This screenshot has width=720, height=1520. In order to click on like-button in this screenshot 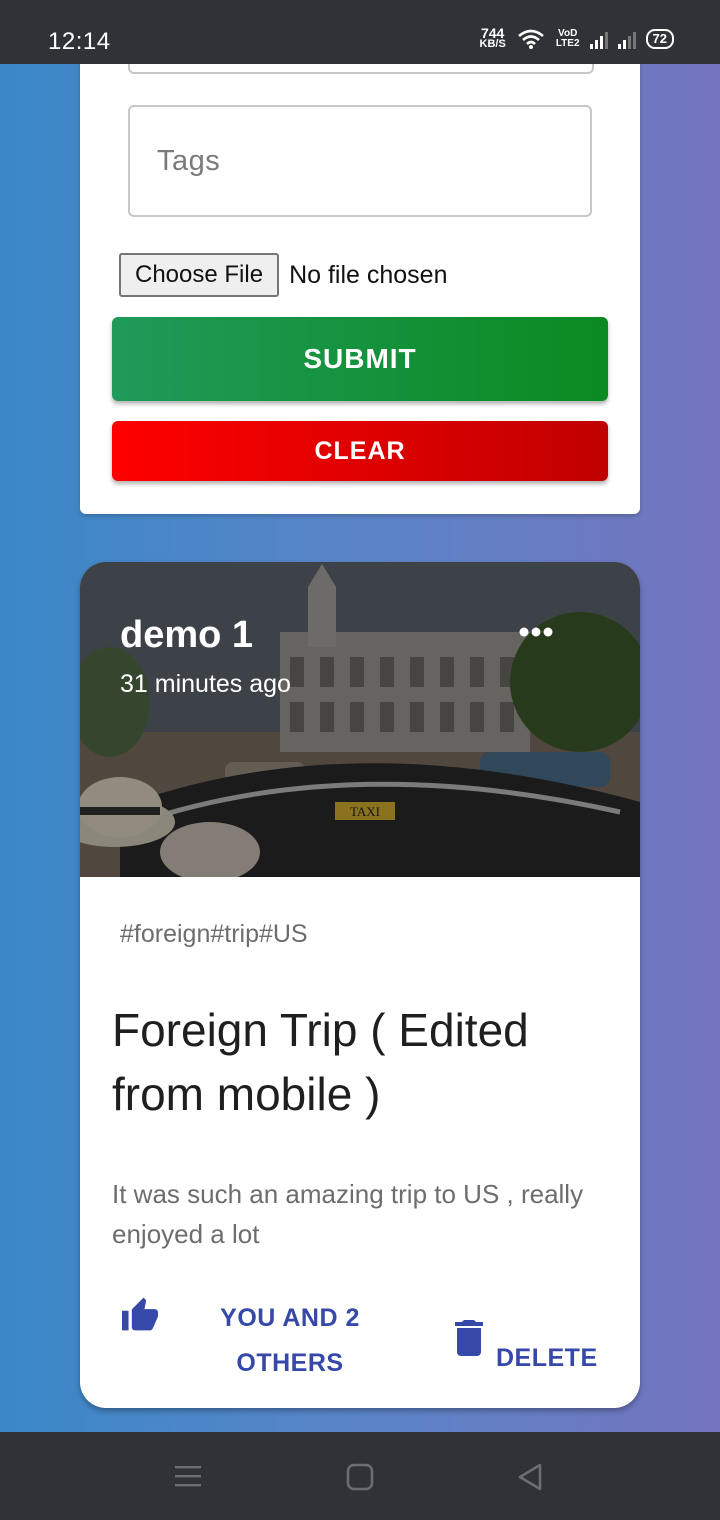, I will do `click(140, 1314)`.